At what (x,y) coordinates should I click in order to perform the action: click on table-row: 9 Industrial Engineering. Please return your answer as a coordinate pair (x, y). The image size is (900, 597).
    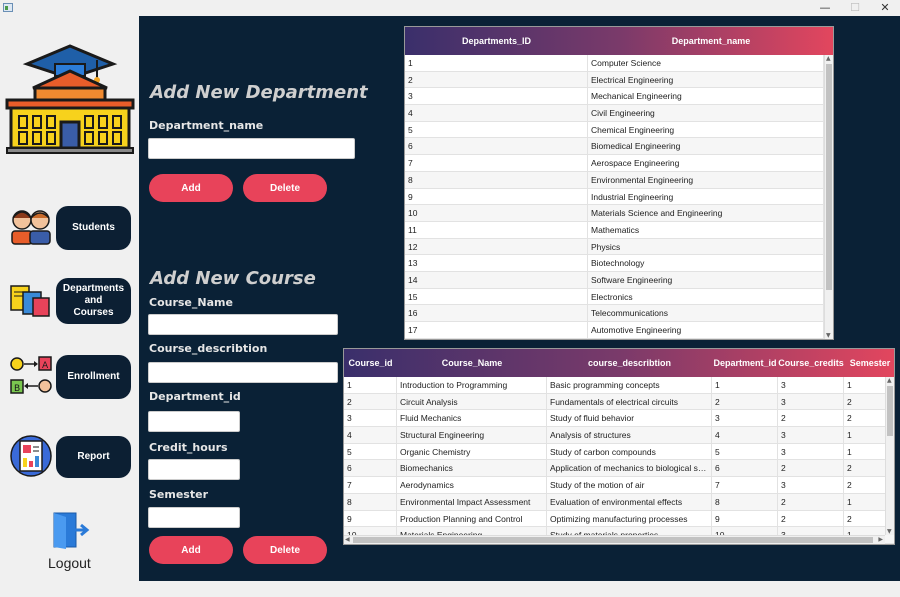
    Looking at the image, I should click on (614, 197).